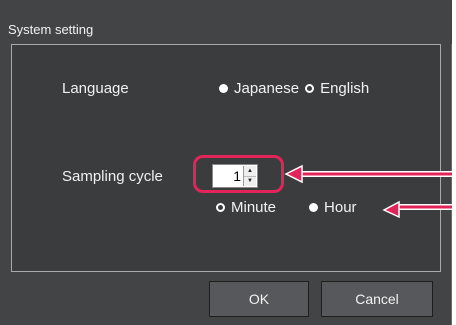 This screenshot has height=325, width=456. What do you see at coordinates (259, 299) in the screenshot?
I see `ok-button: OK` at bounding box center [259, 299].